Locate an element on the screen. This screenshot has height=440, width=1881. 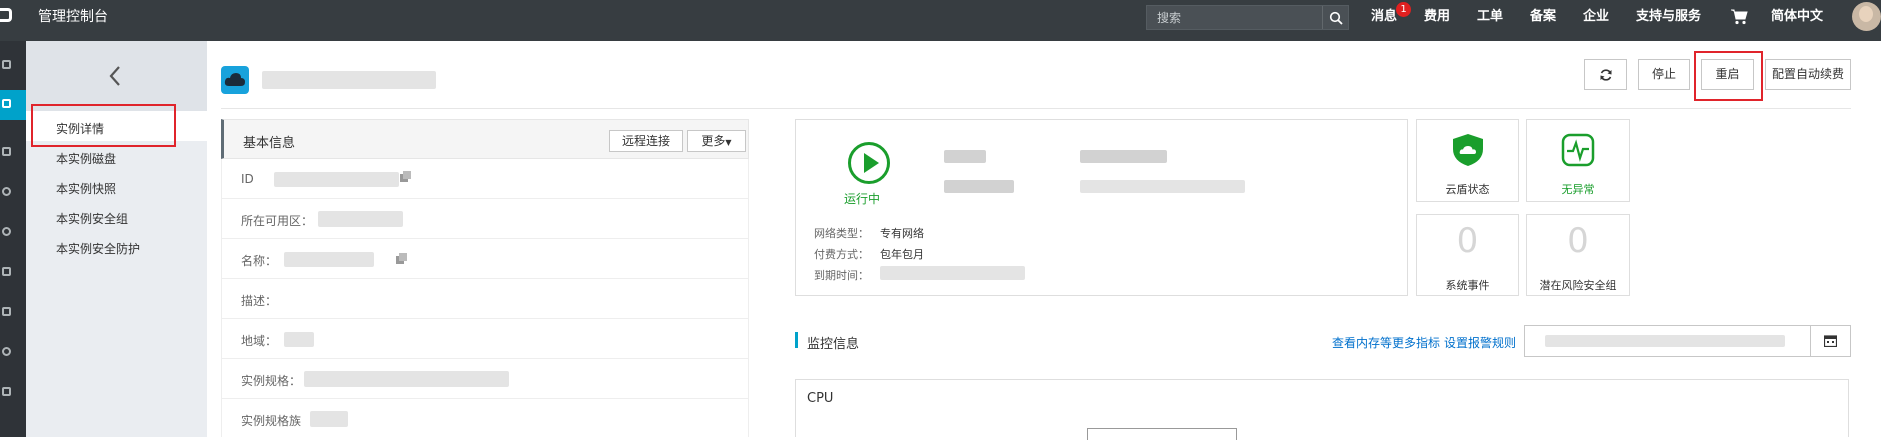
search-input is located at coordinates (1235, 17).